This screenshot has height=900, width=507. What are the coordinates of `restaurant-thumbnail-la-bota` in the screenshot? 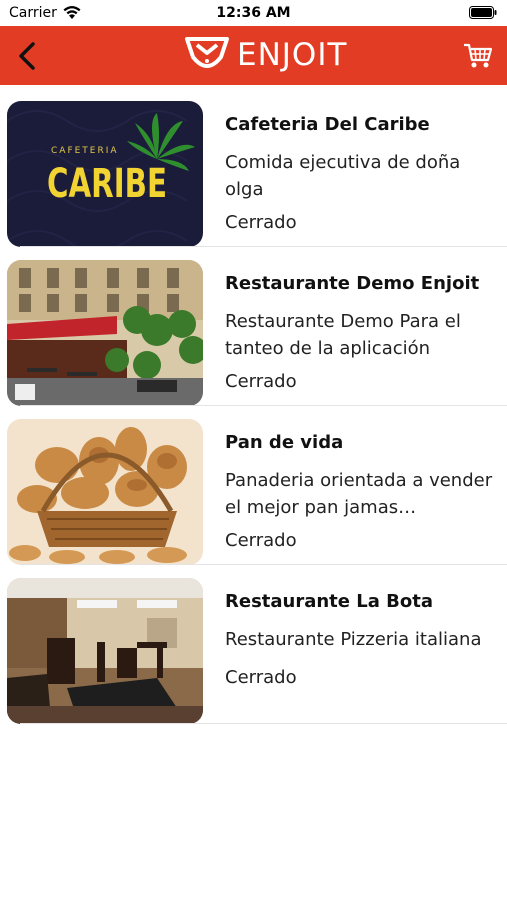 It's located at (105, 651).